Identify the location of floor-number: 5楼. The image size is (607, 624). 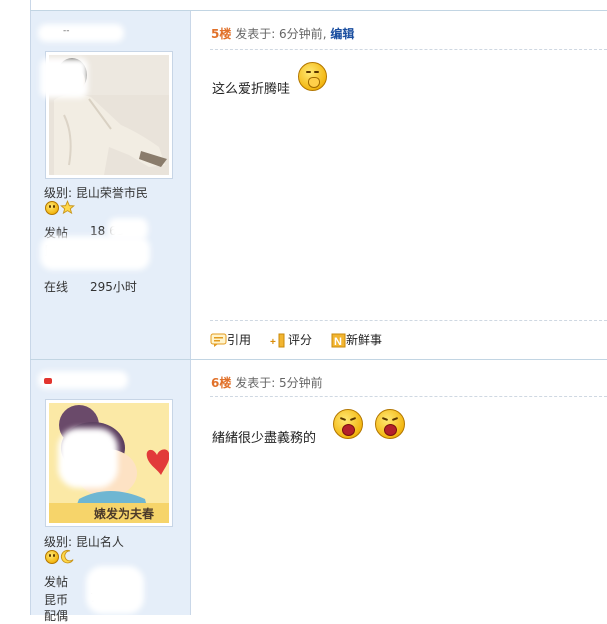
(221, 34).